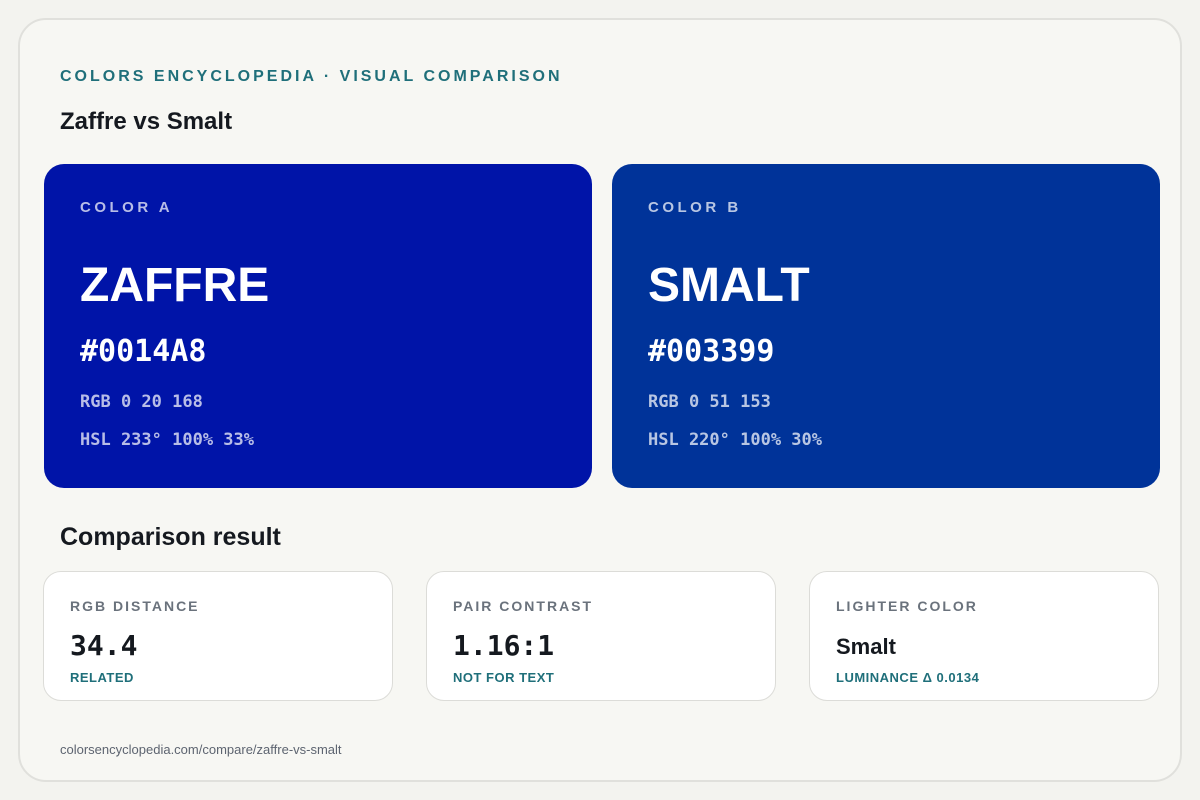  I want to click on metric-label: PAIR CONTRAST, so click(523, 606).